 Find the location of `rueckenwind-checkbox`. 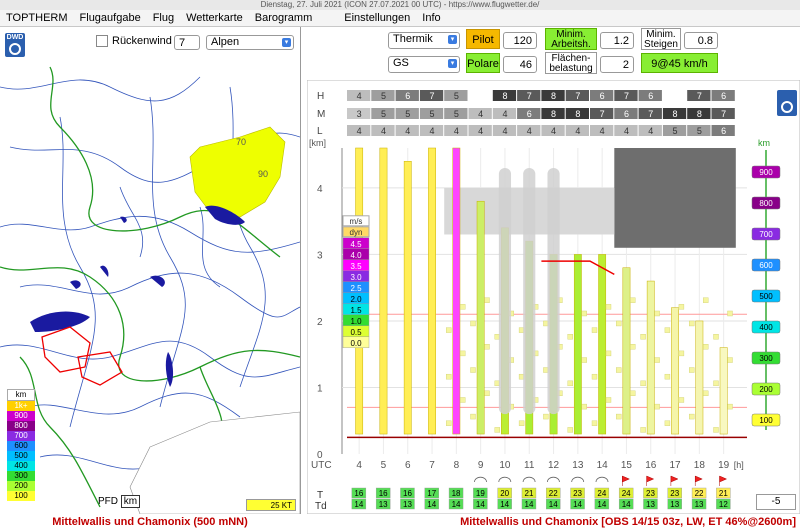

rueckenwind-checkbox is located at coordinates (102, 41).